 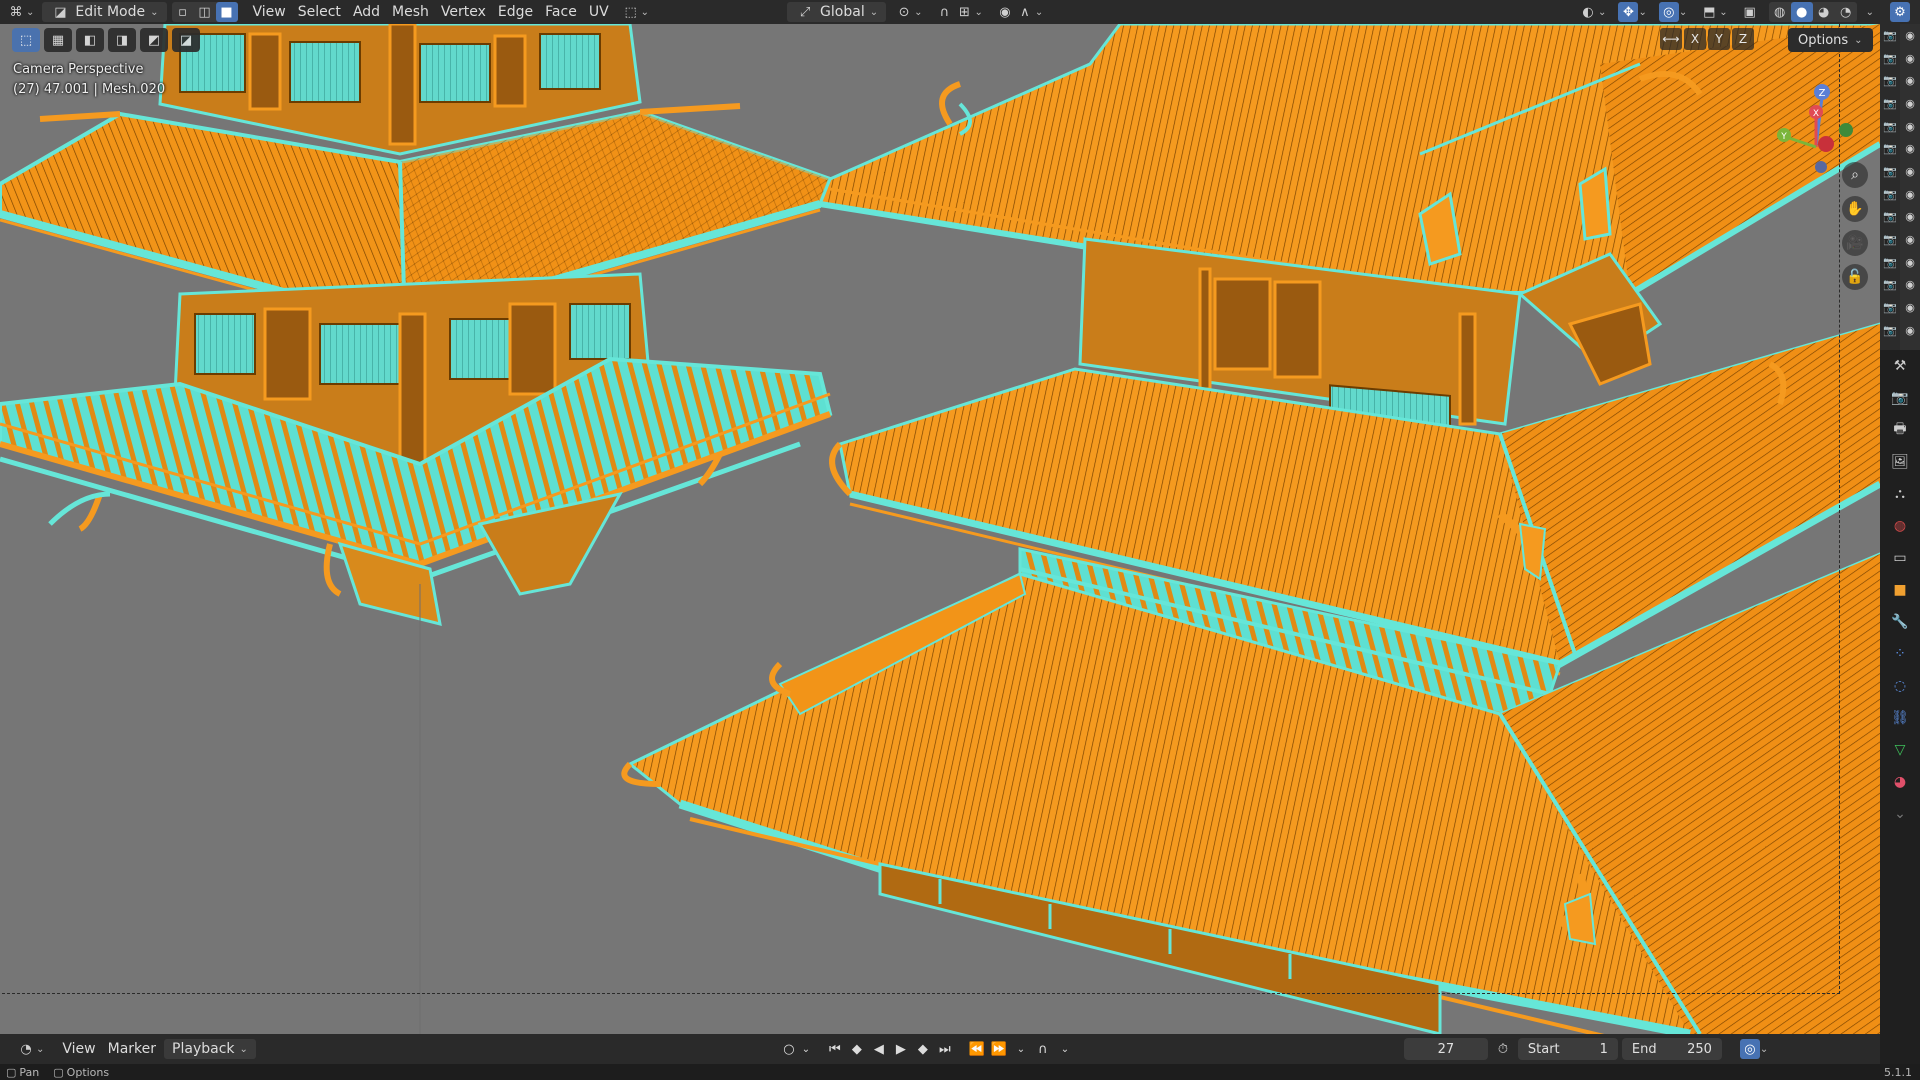 What do you see at coordinates (269, 12) in the screenshot?
I see `menu-view: View` at bounding box center [269, 12].